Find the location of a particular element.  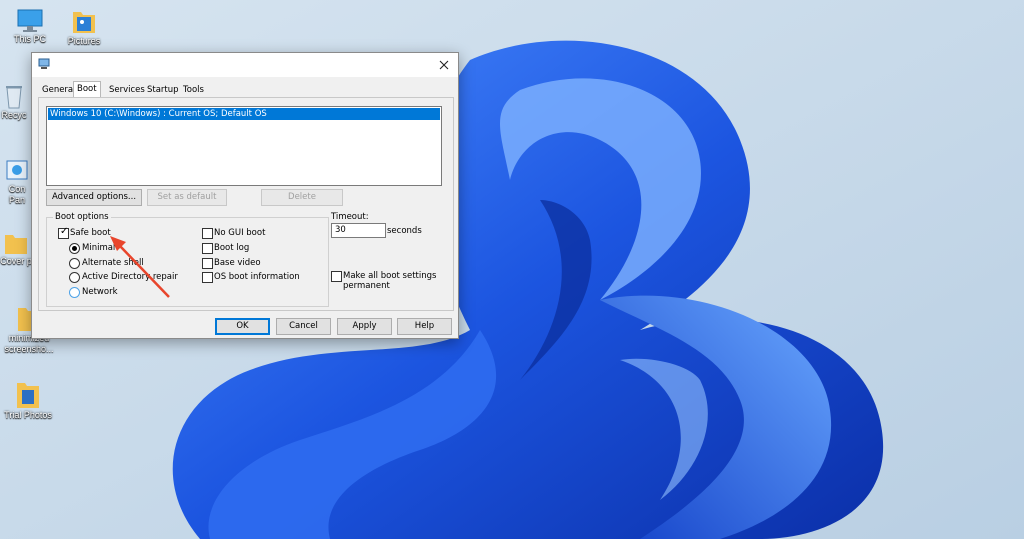

close-icon is located at coordinates (444, 65).